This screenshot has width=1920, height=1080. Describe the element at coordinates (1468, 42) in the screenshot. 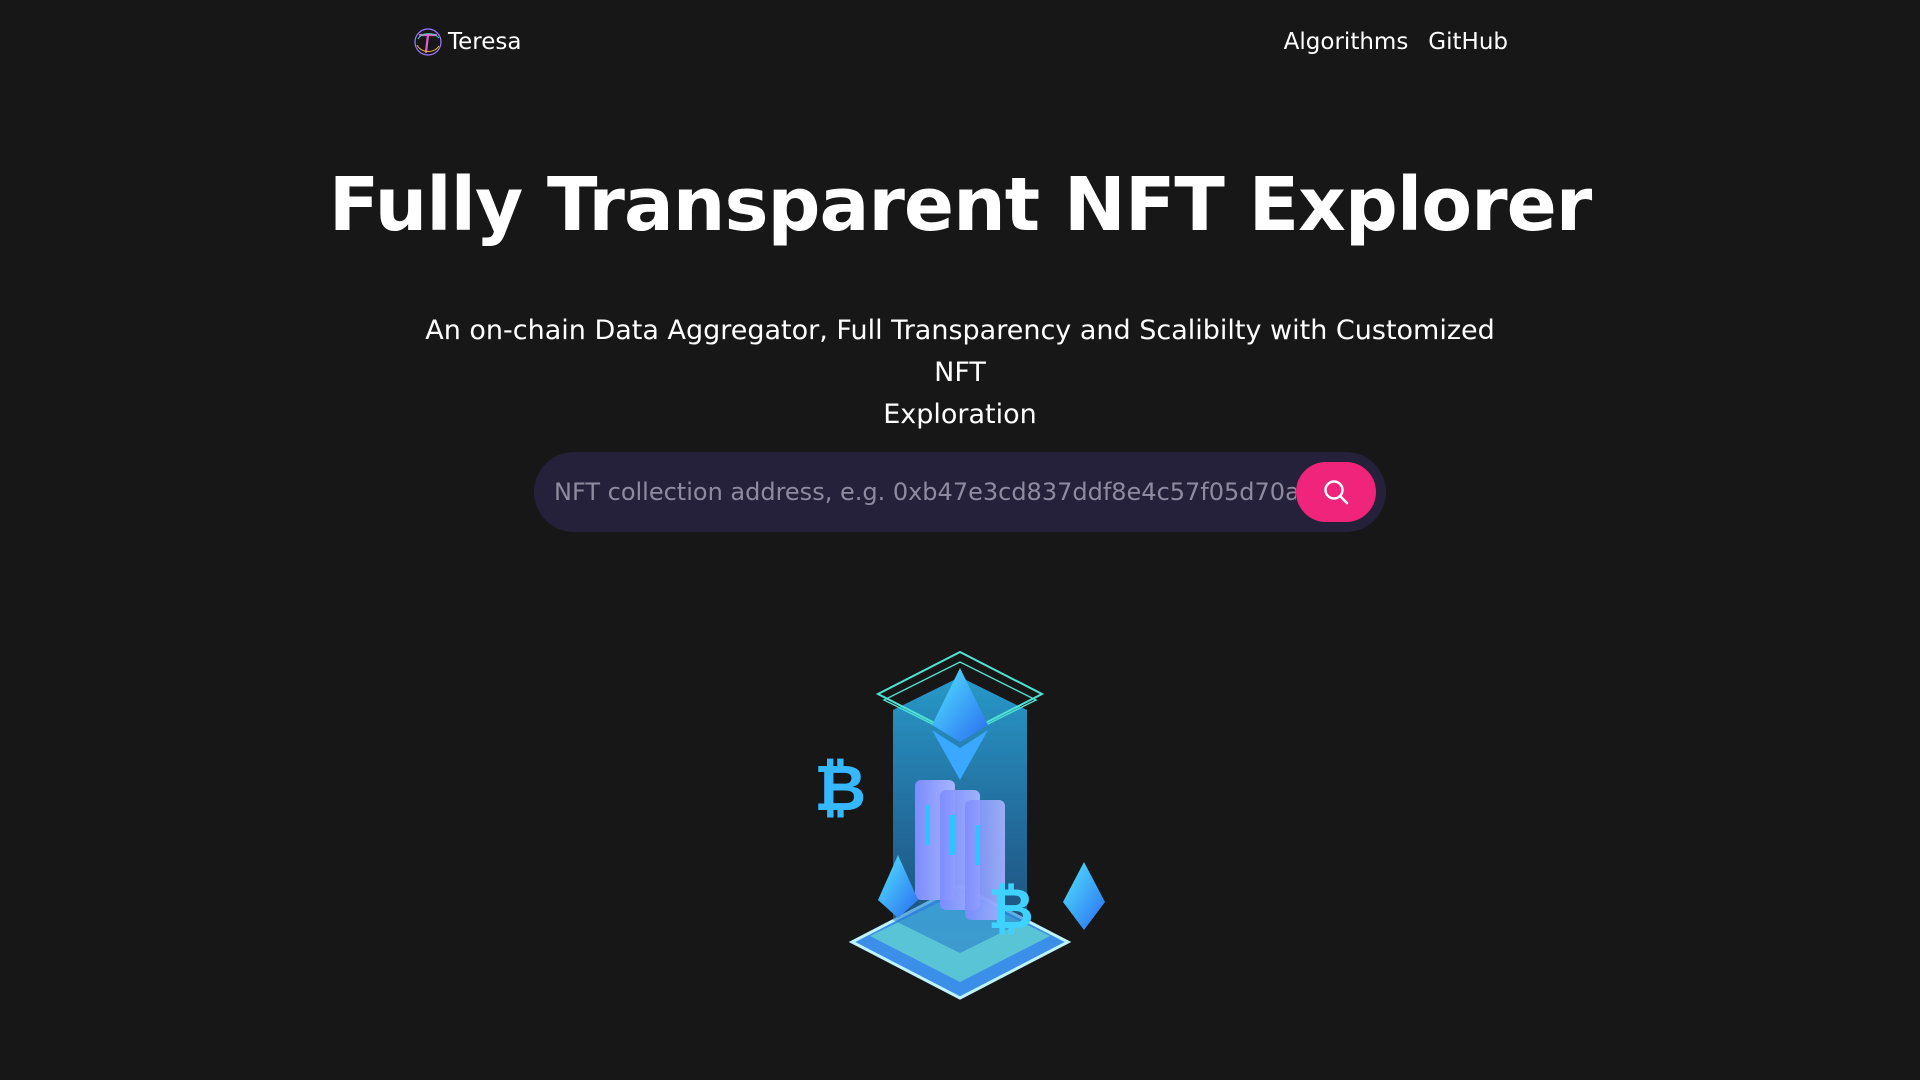

I see `nav-link-github: GitHub` at that location.